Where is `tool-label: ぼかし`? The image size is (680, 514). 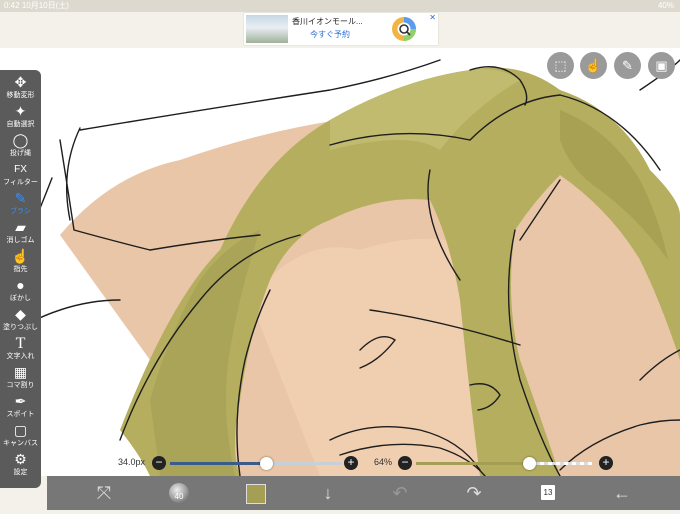
tool-label: ぼかし is located at coordinates (20, 298).